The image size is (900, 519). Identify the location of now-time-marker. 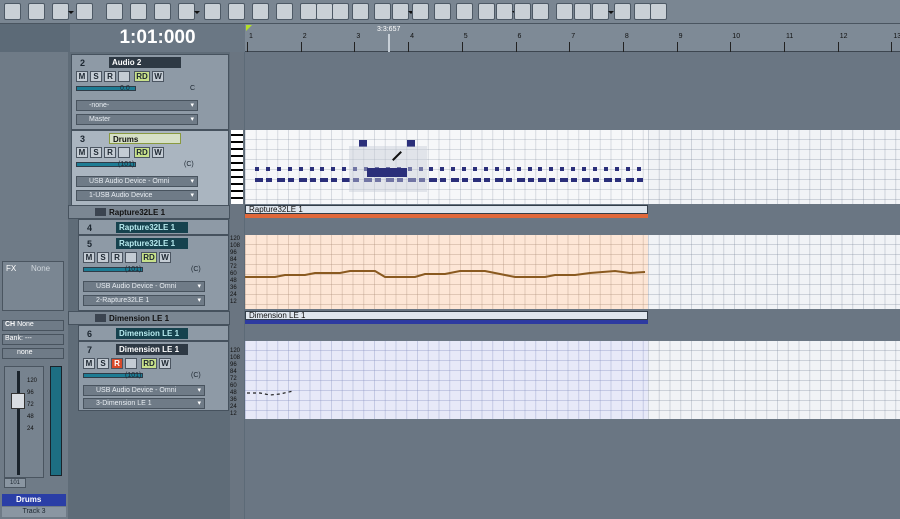
(389, 43).